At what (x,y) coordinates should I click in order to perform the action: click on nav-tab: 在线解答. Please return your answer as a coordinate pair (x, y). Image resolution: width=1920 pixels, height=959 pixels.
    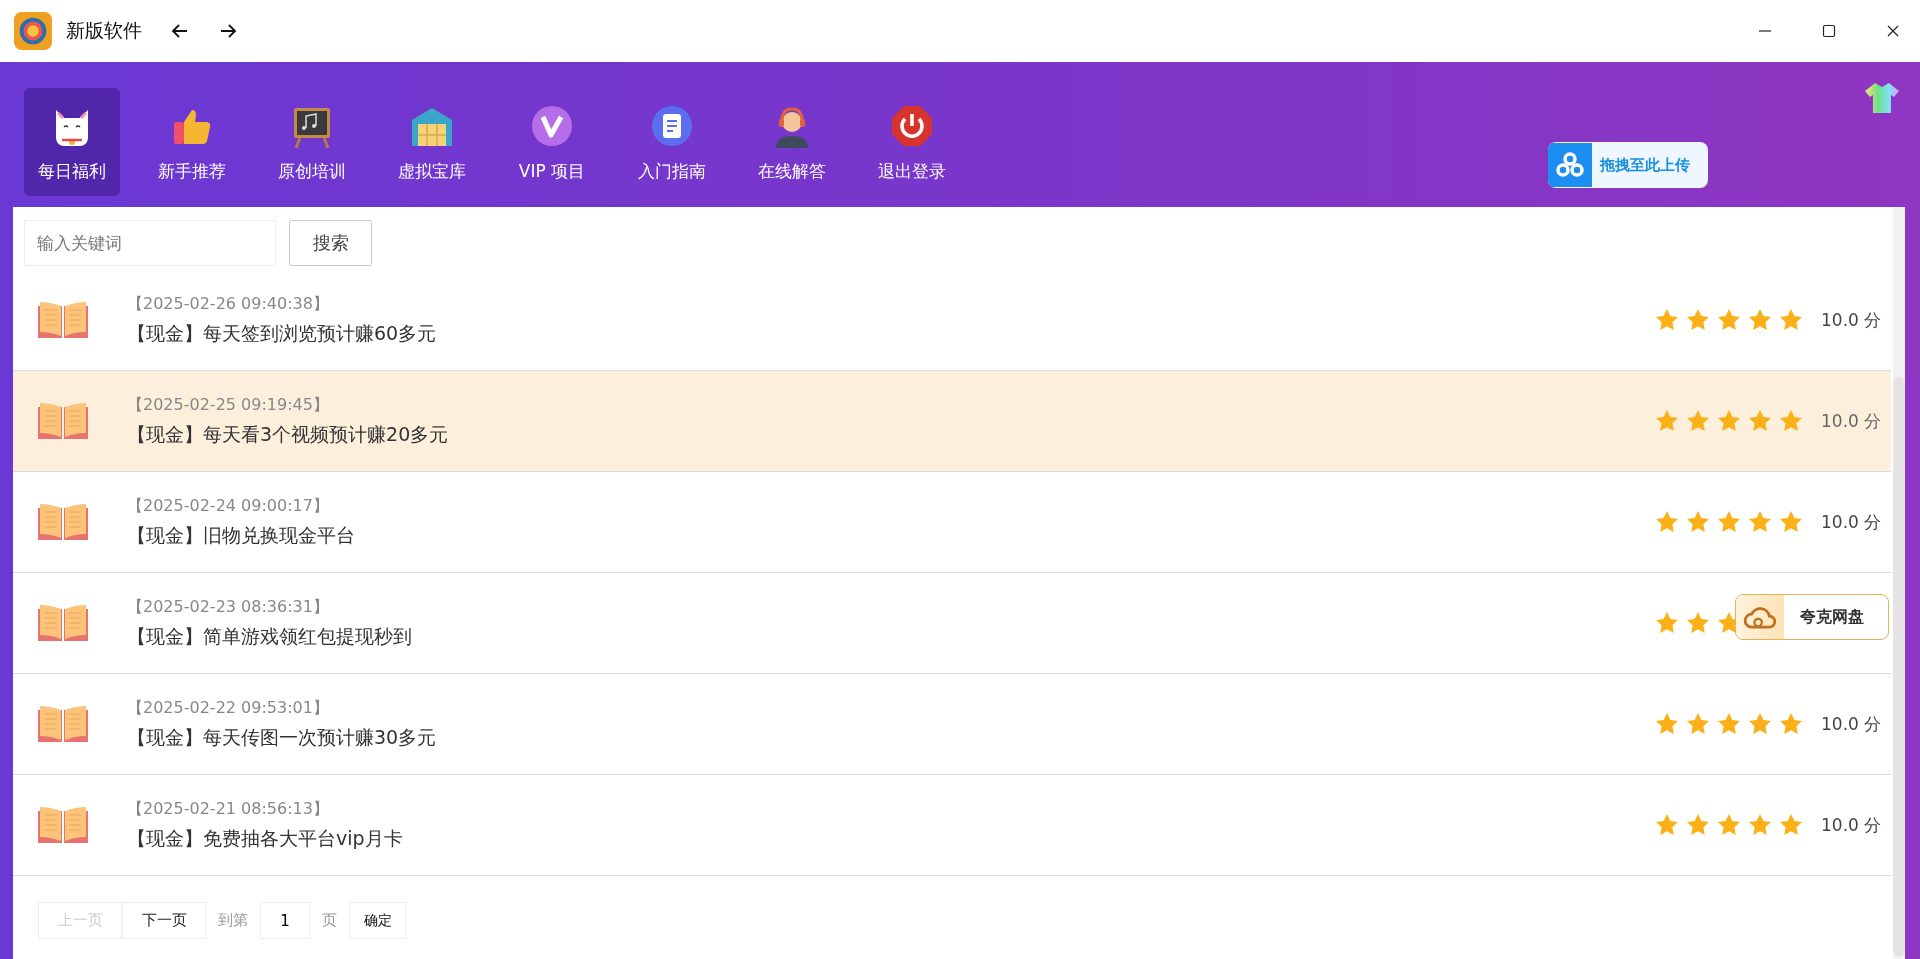
    Looking at the image, I should click on (792, 142).